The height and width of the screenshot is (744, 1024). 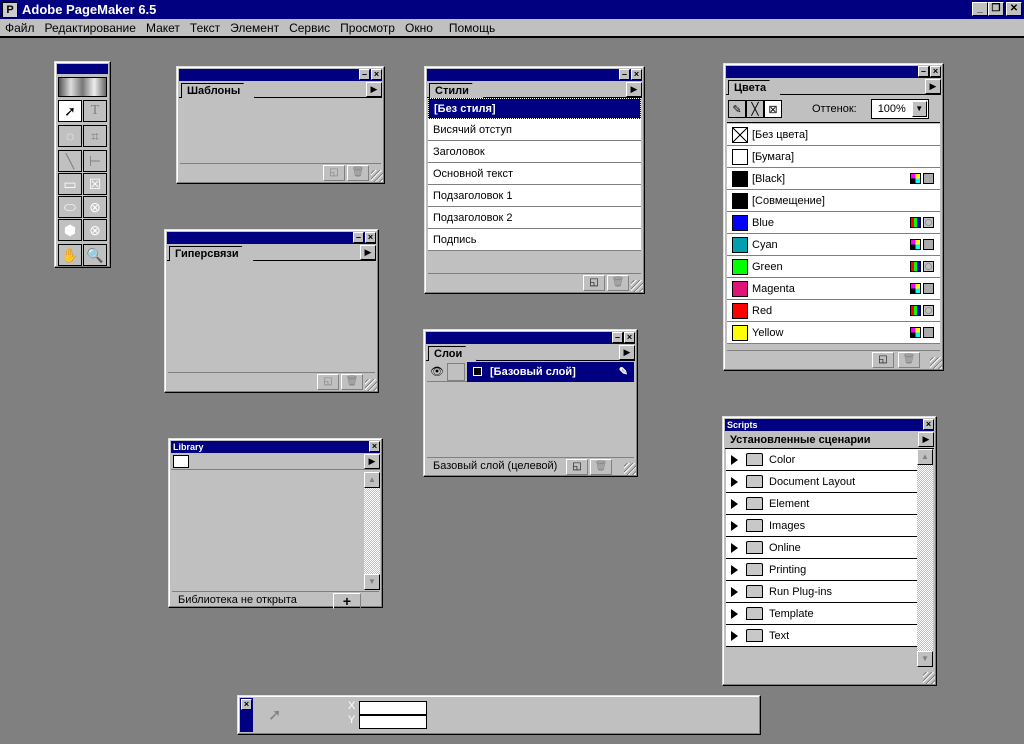 What do you see at coordinates (833, 157) in the screenshot?
I see `color-item: [Бумага]` at bounding box center [833, 157].